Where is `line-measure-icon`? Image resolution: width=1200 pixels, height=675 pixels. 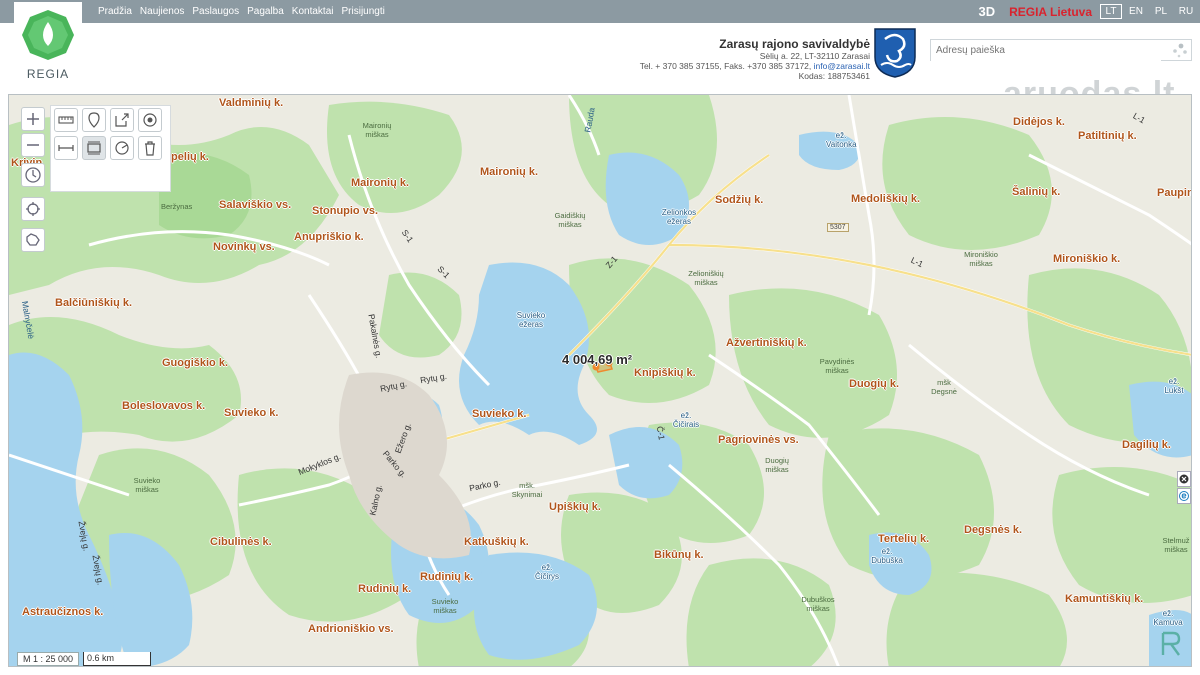
line-measure-icon is located at coordinates (66, 148).